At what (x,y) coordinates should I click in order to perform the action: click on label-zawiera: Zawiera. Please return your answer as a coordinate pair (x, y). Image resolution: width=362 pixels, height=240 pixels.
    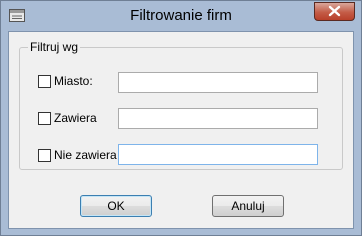
    Looking at the image, I should click on (75, 118).